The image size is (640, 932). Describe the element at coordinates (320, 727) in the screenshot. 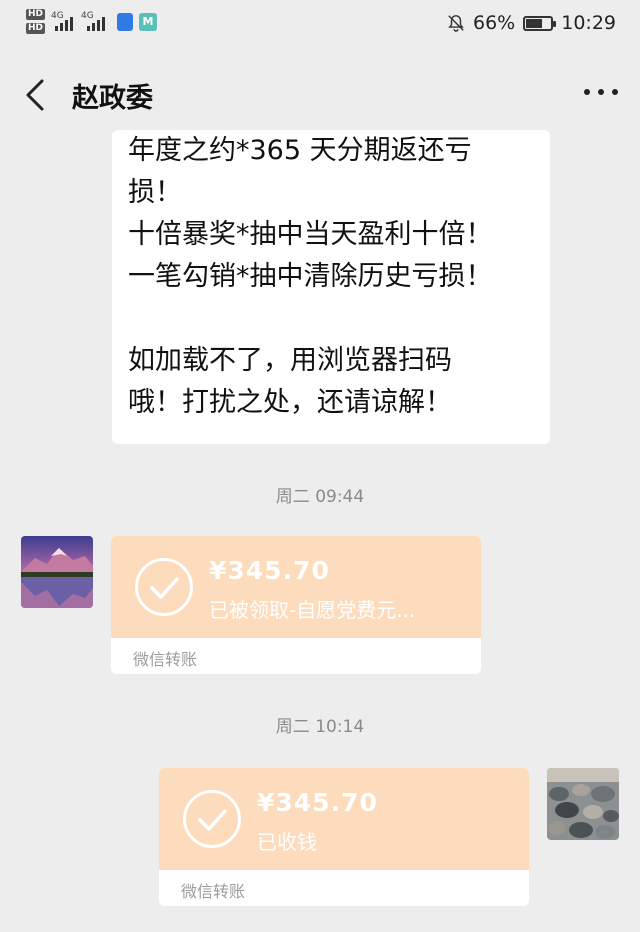

I see `timestamp: 周二 10:14` at that location.